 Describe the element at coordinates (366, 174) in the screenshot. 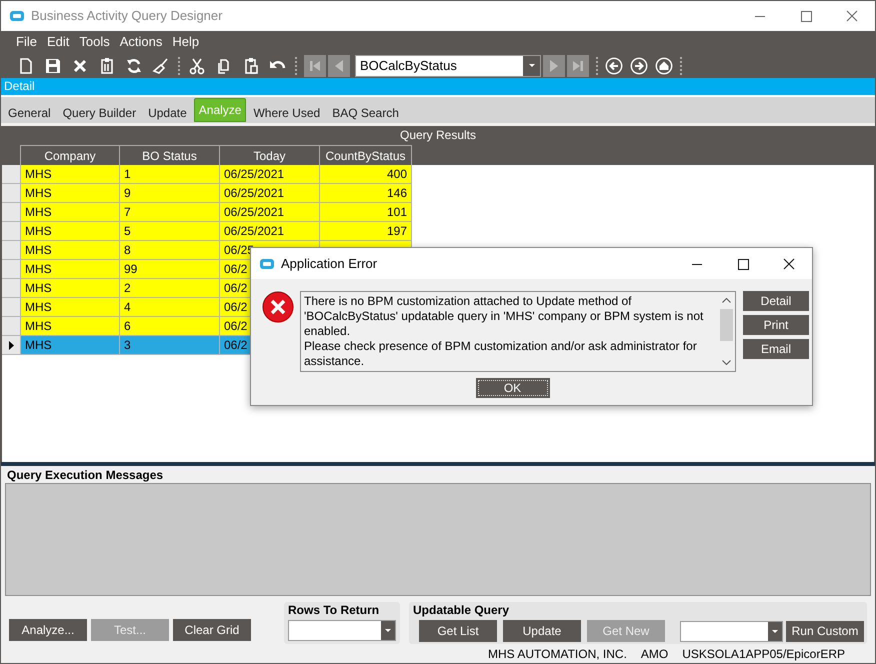

I see `table-cell: 400` at that location.